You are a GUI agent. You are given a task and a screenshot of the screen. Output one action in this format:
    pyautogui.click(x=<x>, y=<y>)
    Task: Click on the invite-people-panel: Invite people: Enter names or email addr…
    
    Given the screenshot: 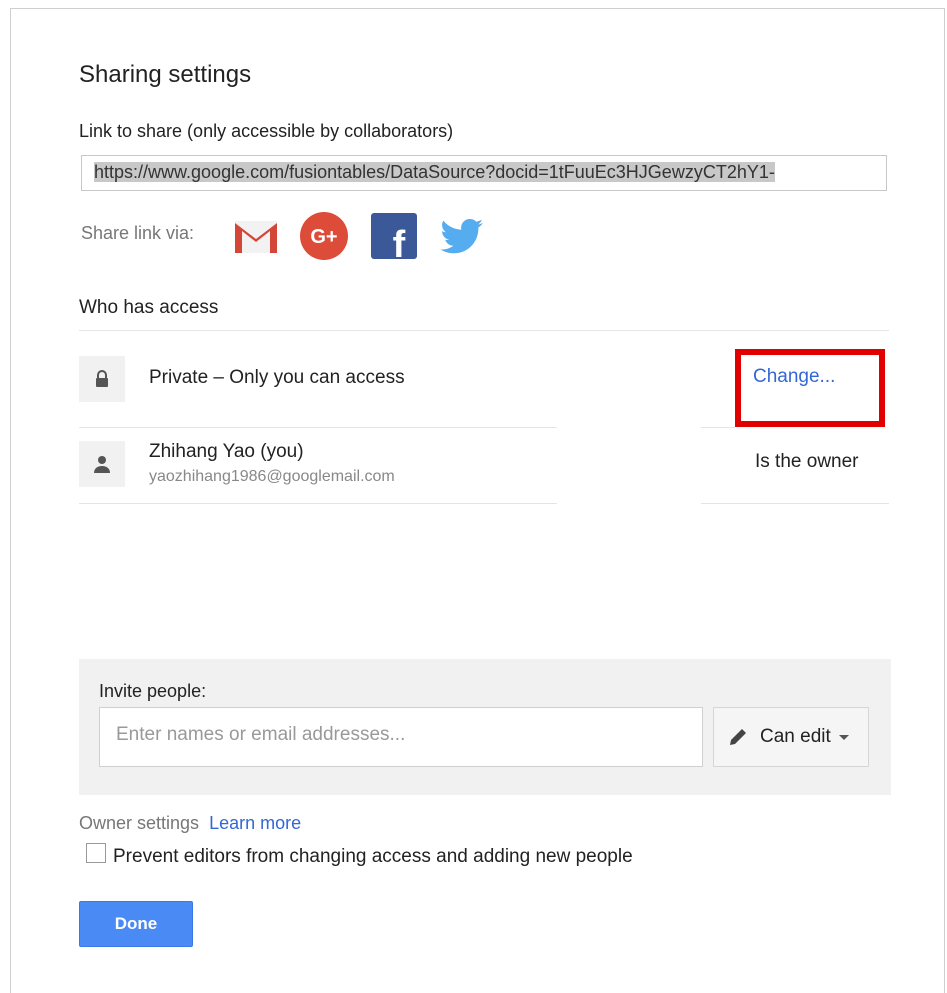 What is the action you would take?
    pyautogui.click(x=485, y=727)
    